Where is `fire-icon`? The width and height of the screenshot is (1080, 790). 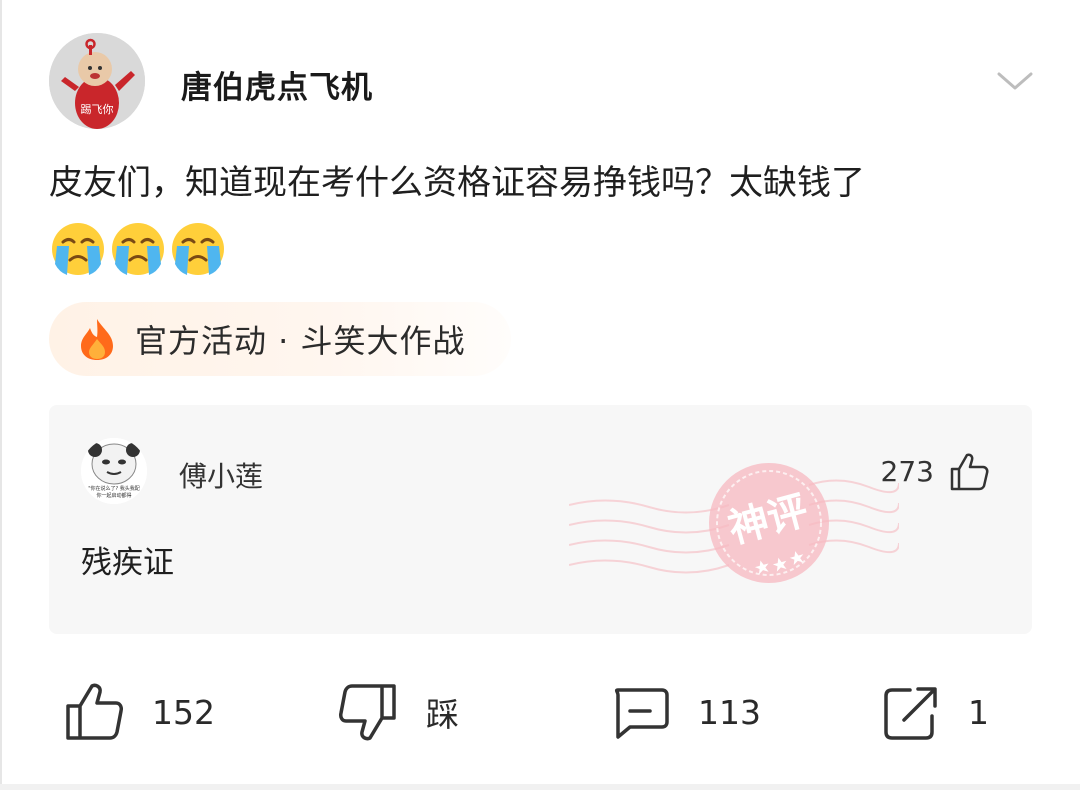 fire-icon is located at coordinates (97, 339).